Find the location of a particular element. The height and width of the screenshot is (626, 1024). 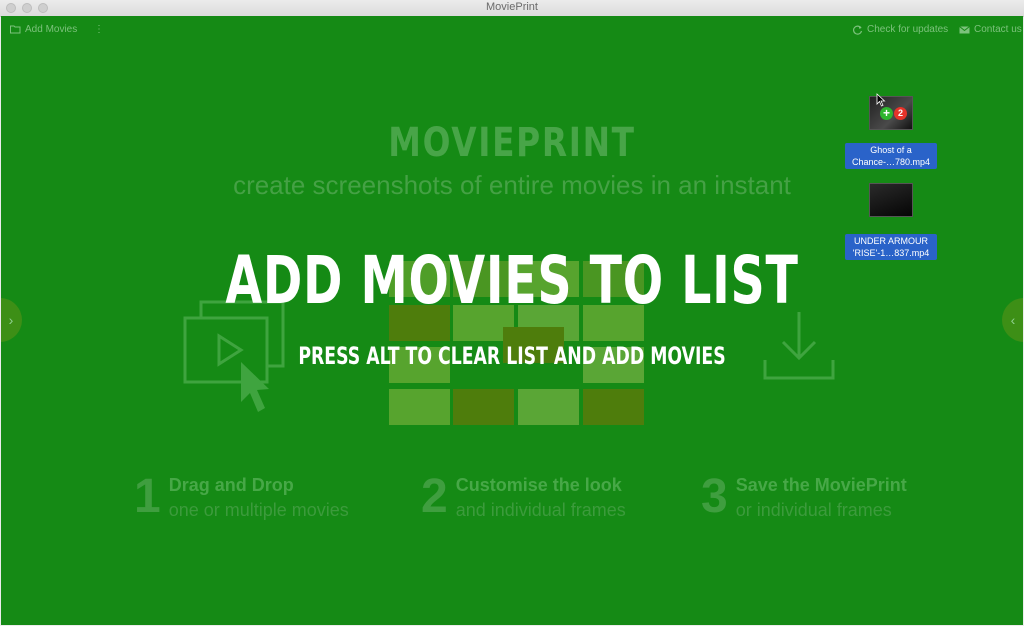

envelope-icon is located at coordinates (964, 29).